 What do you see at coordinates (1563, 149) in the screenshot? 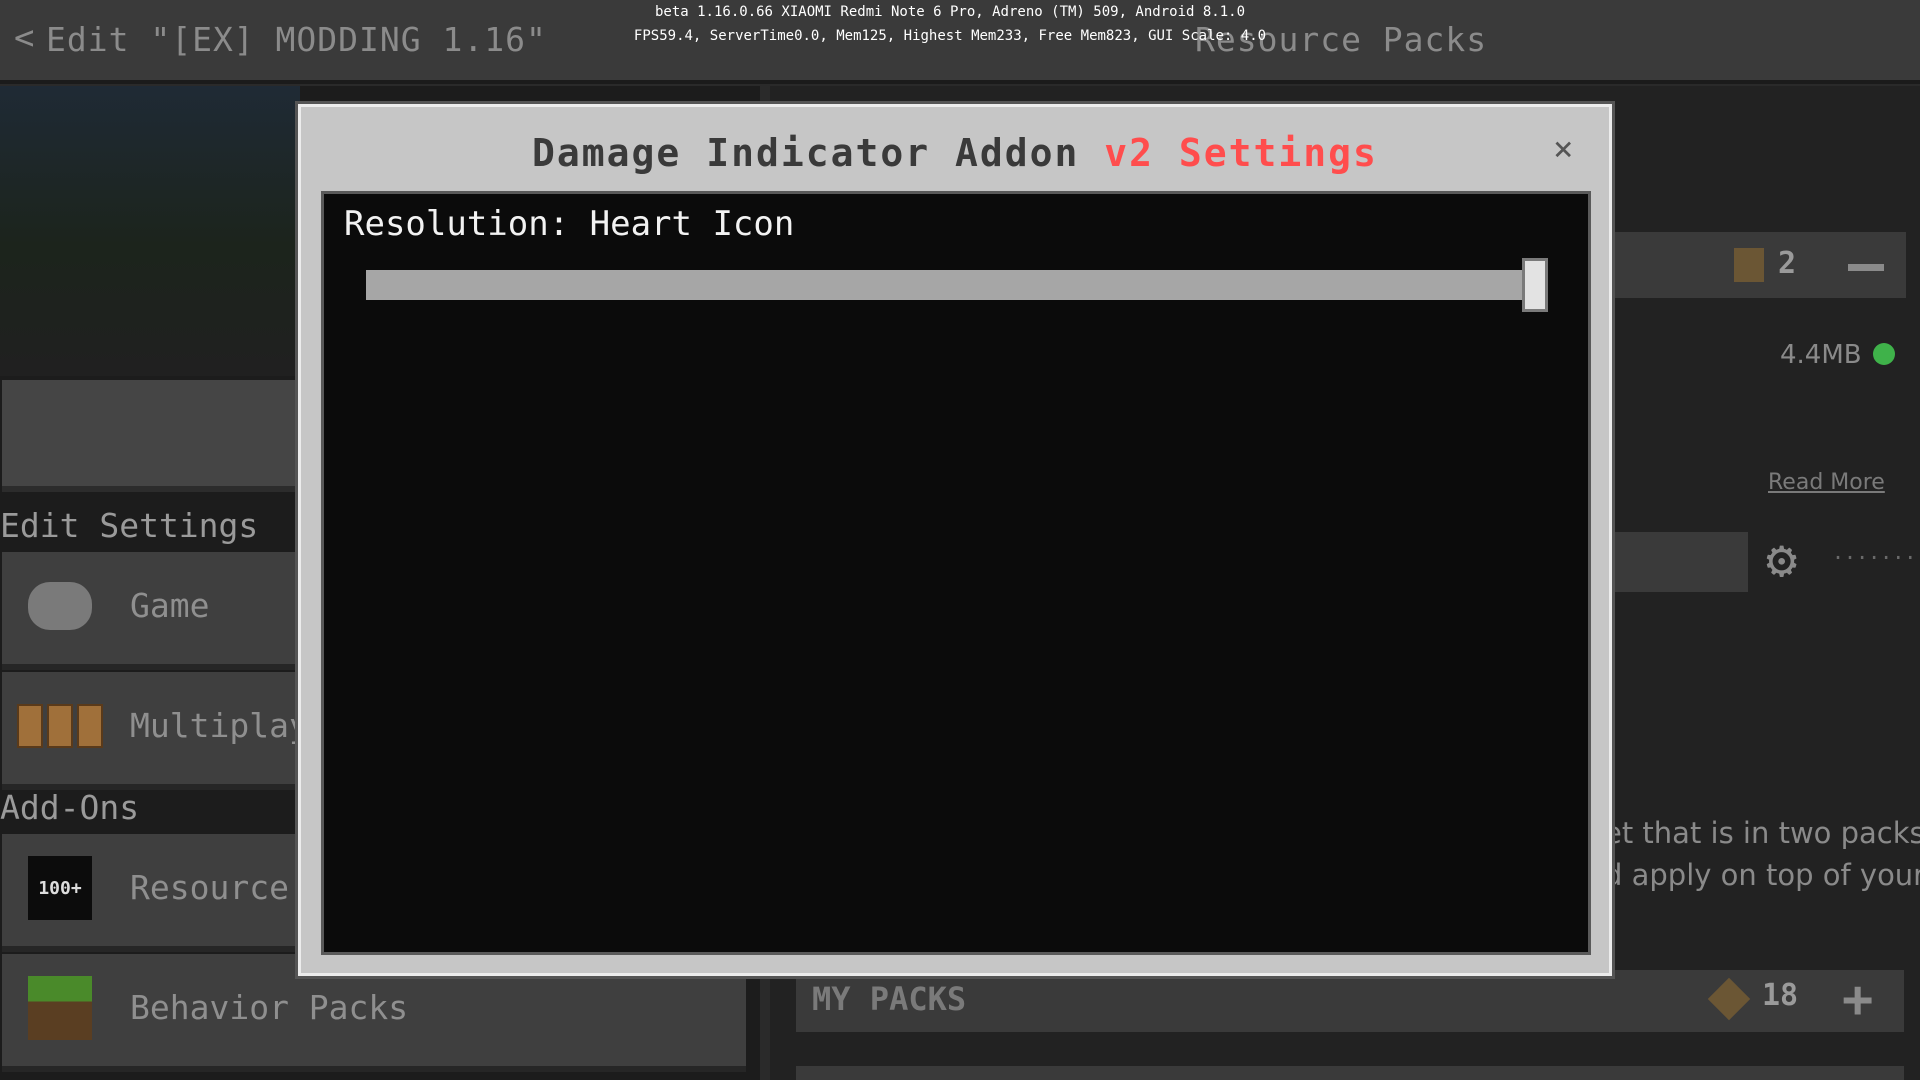
I see `close-icon: ×` at bounding box center [1563, 149].